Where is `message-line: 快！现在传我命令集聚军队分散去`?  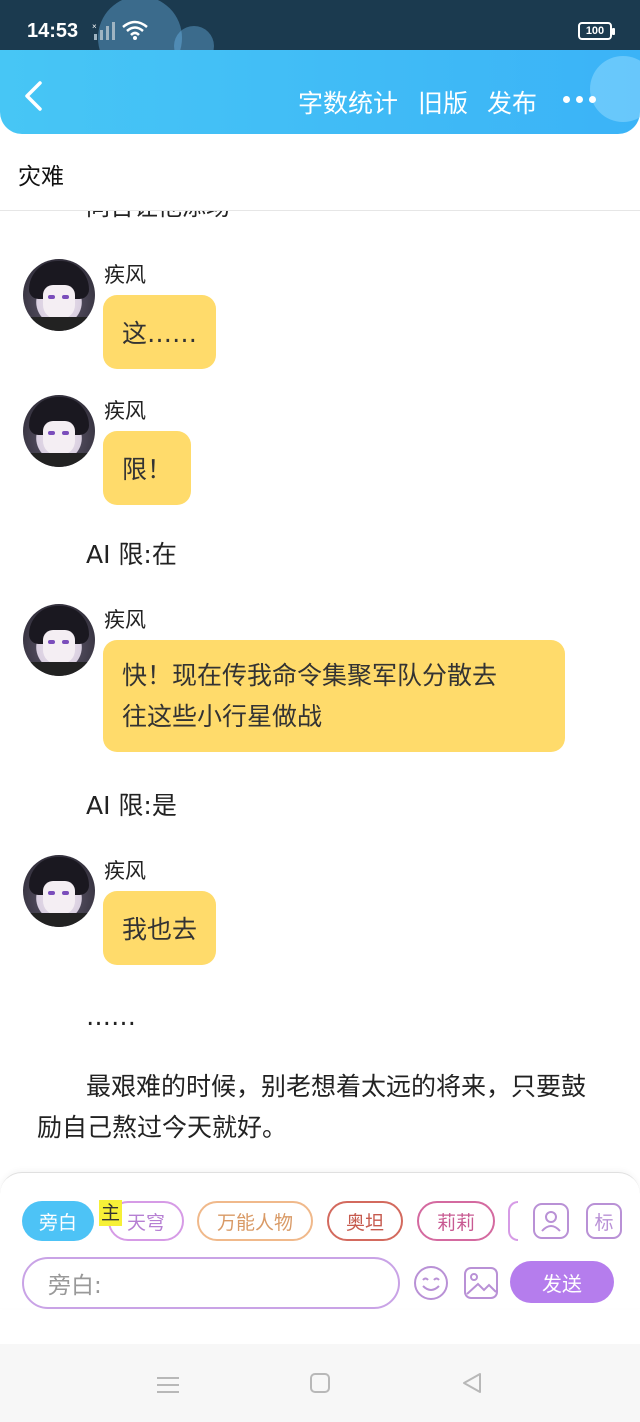 message-line: 快！现在传我命令集聚军队分散去 is located at coordinates (310, 675).